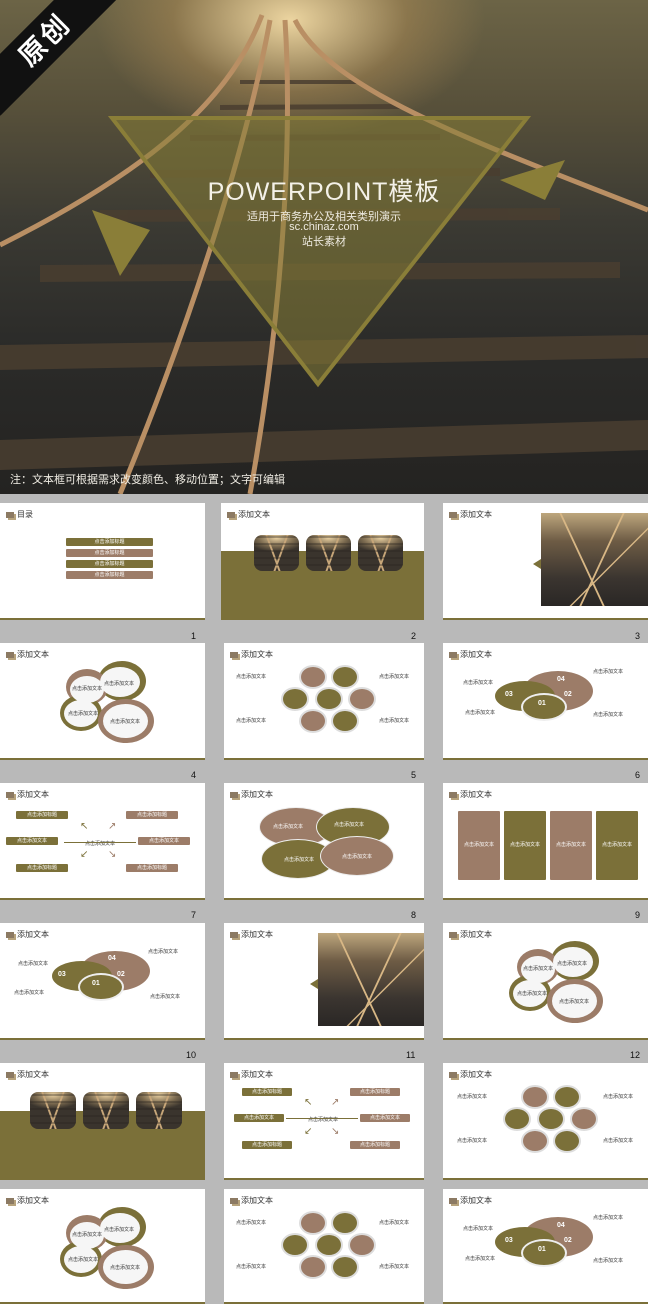  Describe the element at coordinates (147, 480) in the screenshot. I see `cover-note: 注：文本框可根据需求改变颜色、移动位置；文字可编辑` at that location.